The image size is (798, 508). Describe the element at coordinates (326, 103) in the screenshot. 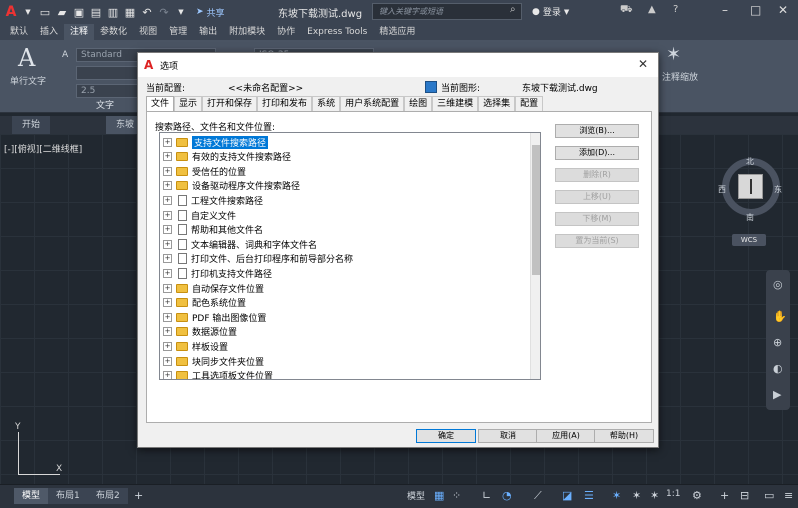

I see `tab-system: 系统` at that location.